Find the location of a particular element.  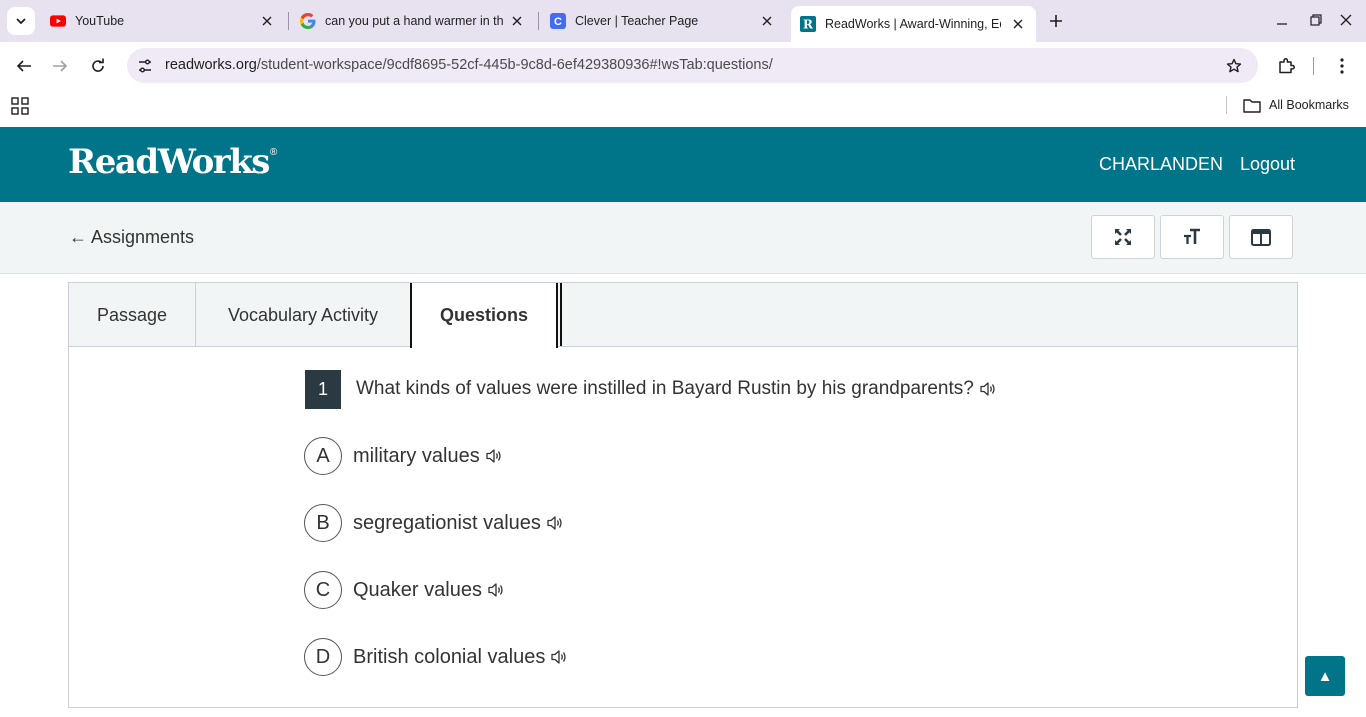

tab-title: can you put a hand warmer in th is located at coordinates (414, 21).